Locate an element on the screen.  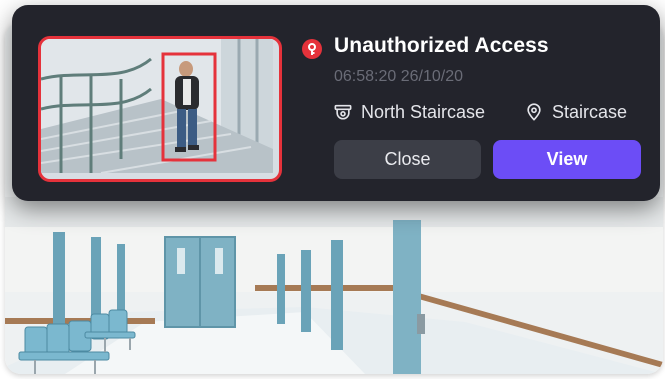
location-name: Staircase is located at coordinates (576, 112).